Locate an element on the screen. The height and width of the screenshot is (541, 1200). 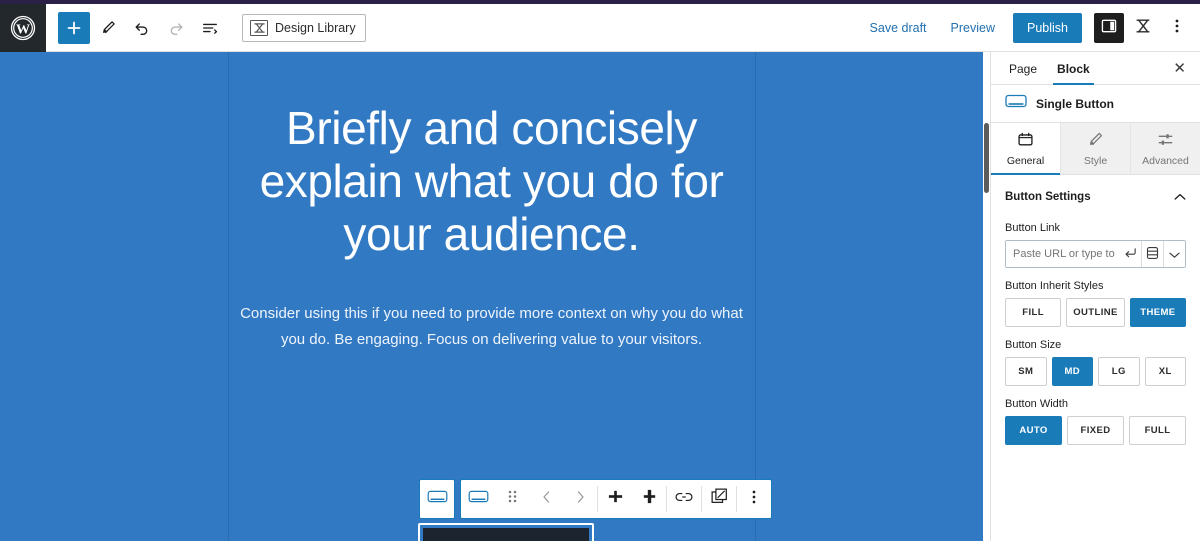
size-option-sm: SM is located at coordinates (1026, 371).